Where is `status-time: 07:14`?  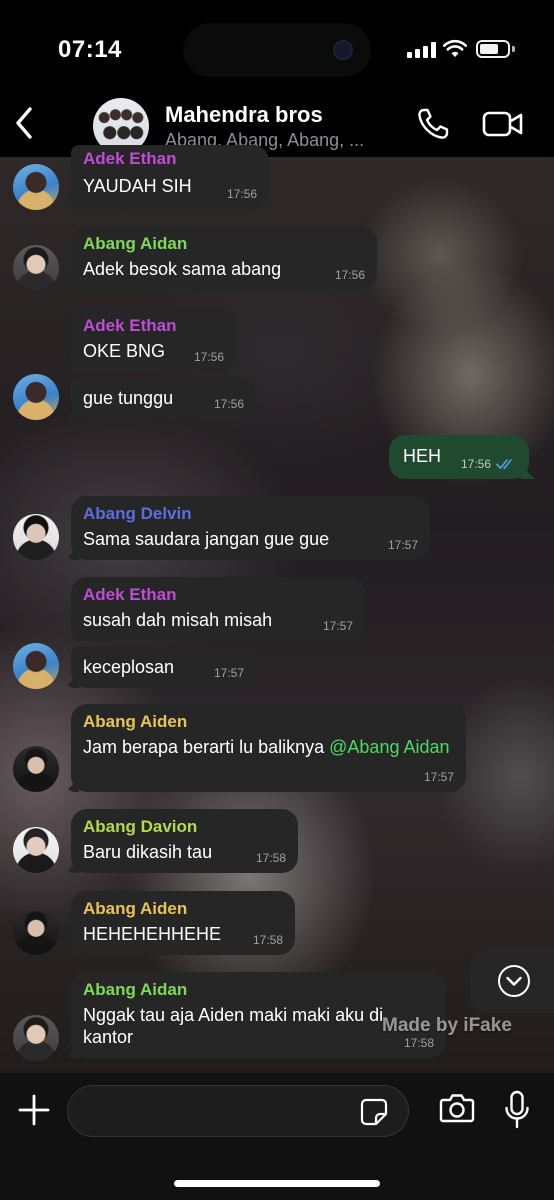
status-time: 07:14 is located at coordinates (90, 49).